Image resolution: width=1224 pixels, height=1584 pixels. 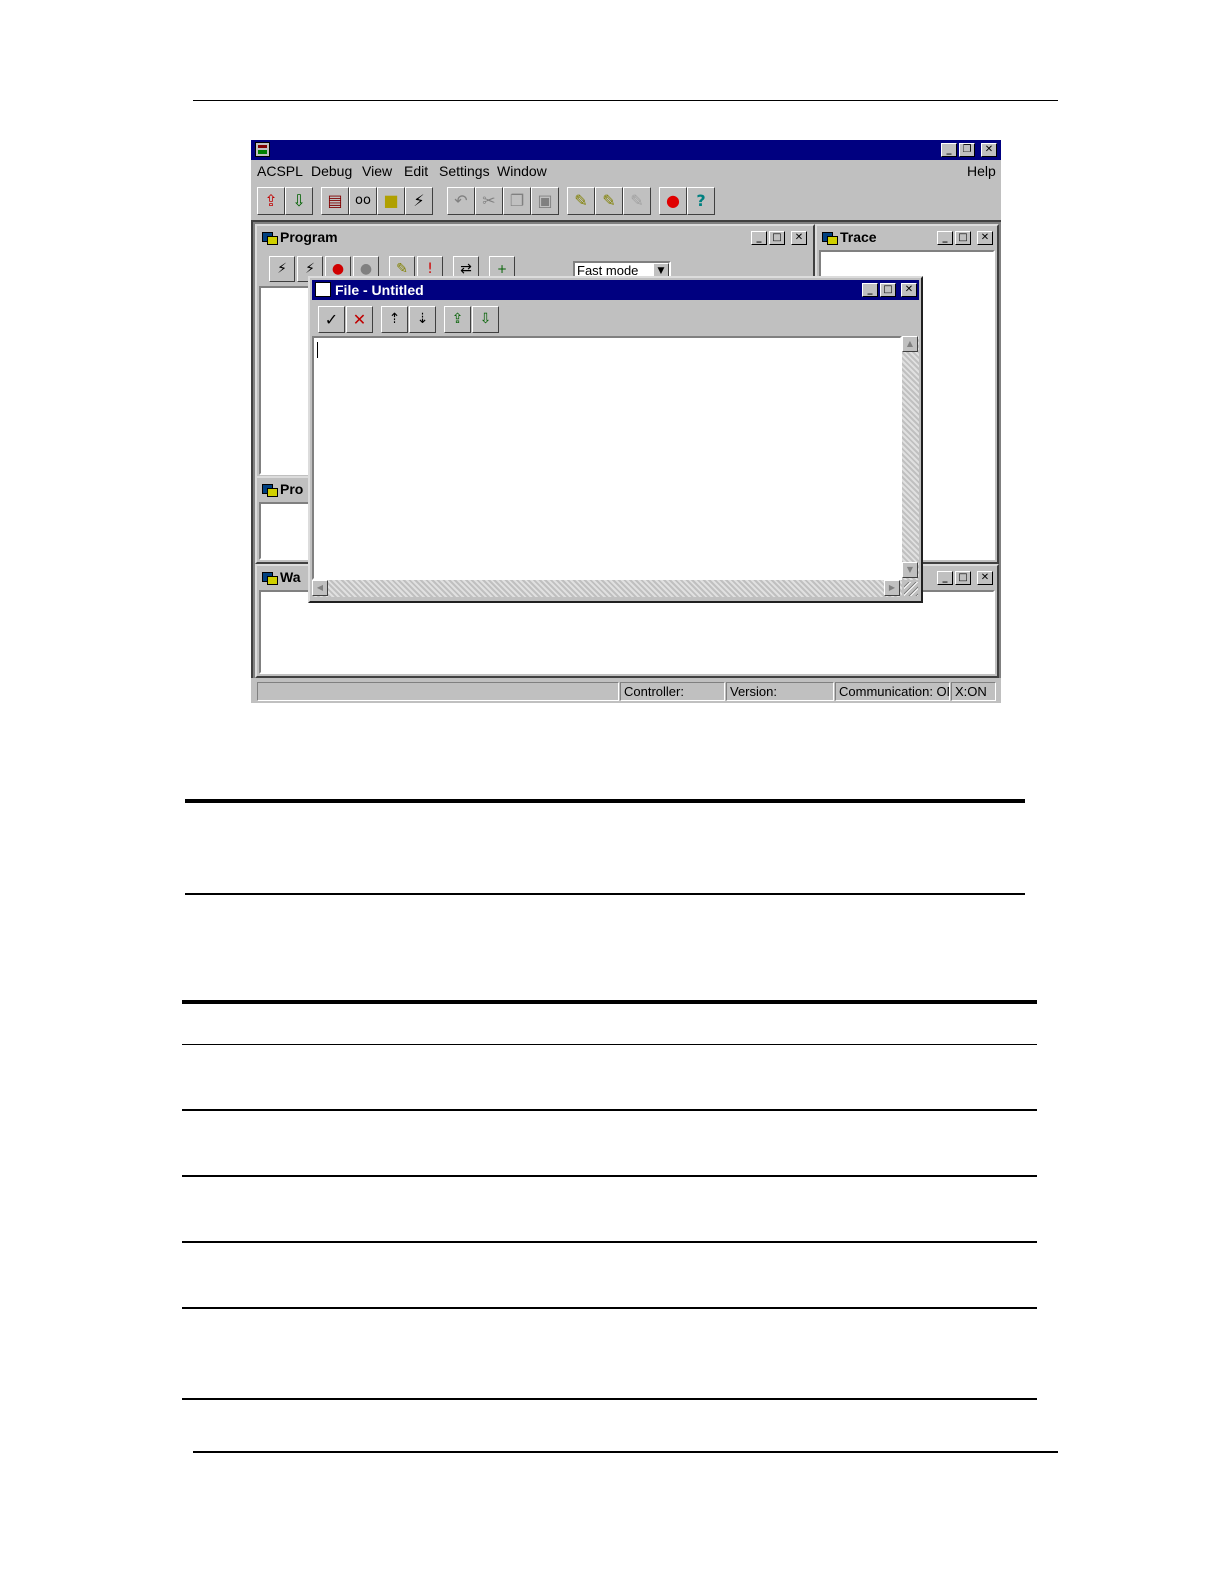 What do you see at coordinates (911, 589) in the screenshot?
I see `resize-grip-icon` at bounding box center [911, 589].